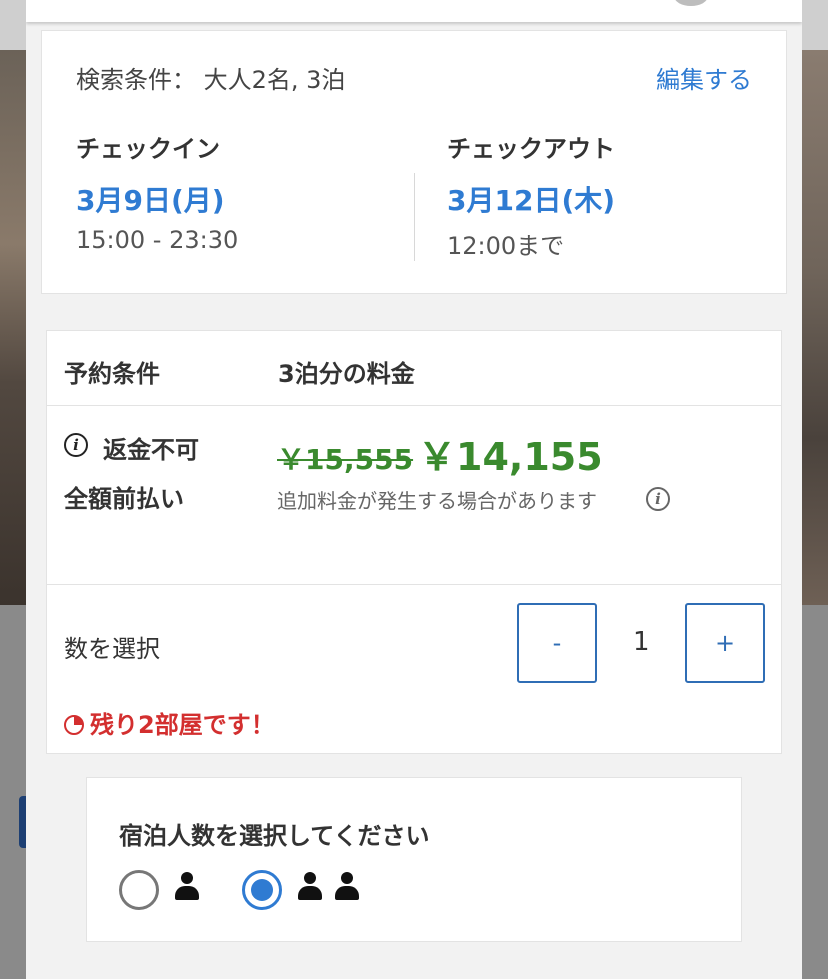  I want to click on search-value: 大人2名, 3泊, so click(274, 80).